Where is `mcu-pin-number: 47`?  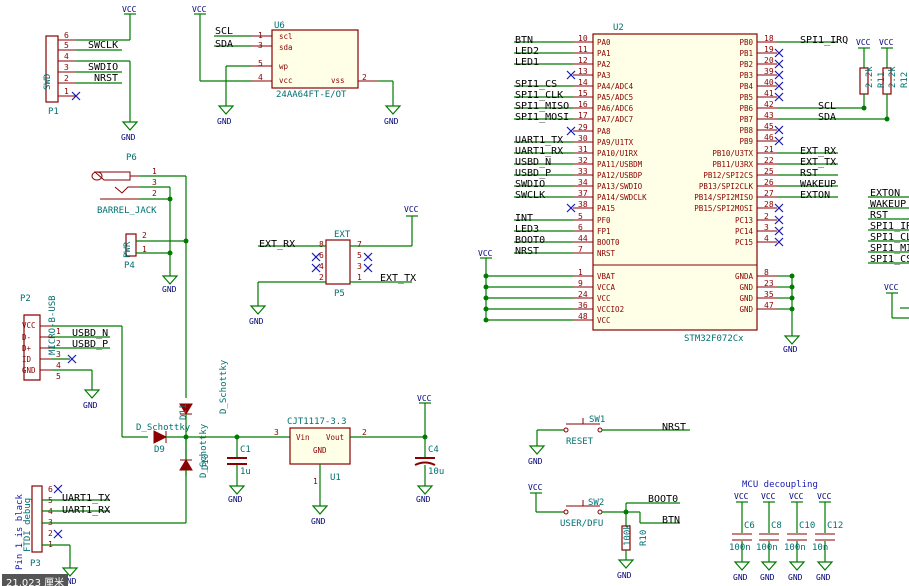 mcu-pin-number: 47 is located at coordinates (769, 305).